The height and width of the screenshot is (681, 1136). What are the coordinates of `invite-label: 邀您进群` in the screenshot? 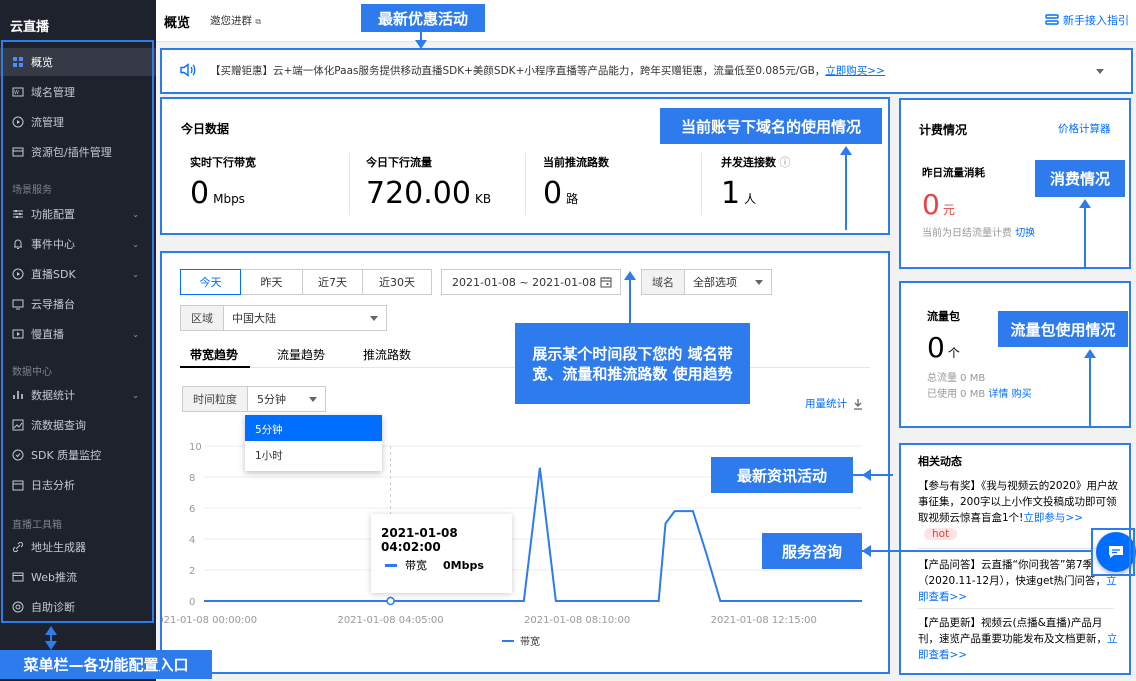 It's located at (231, 21).